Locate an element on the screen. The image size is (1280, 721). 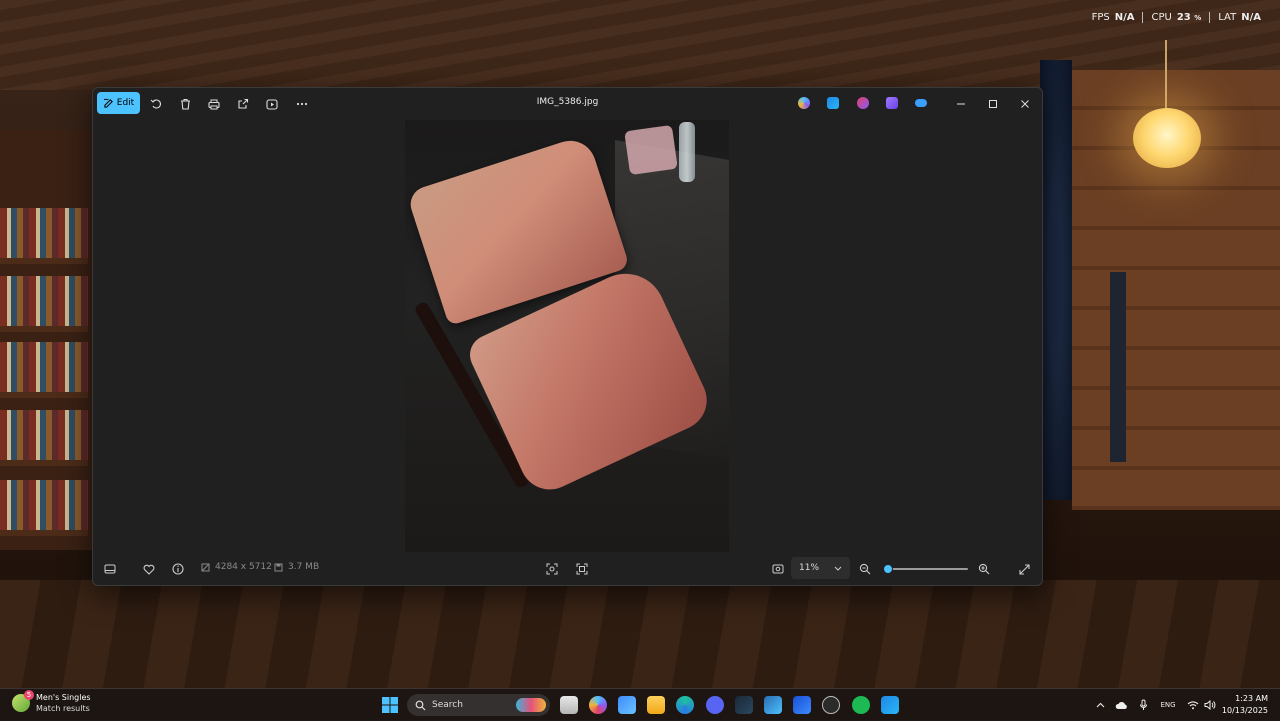
github-icon is located at coordinates (831, 705).